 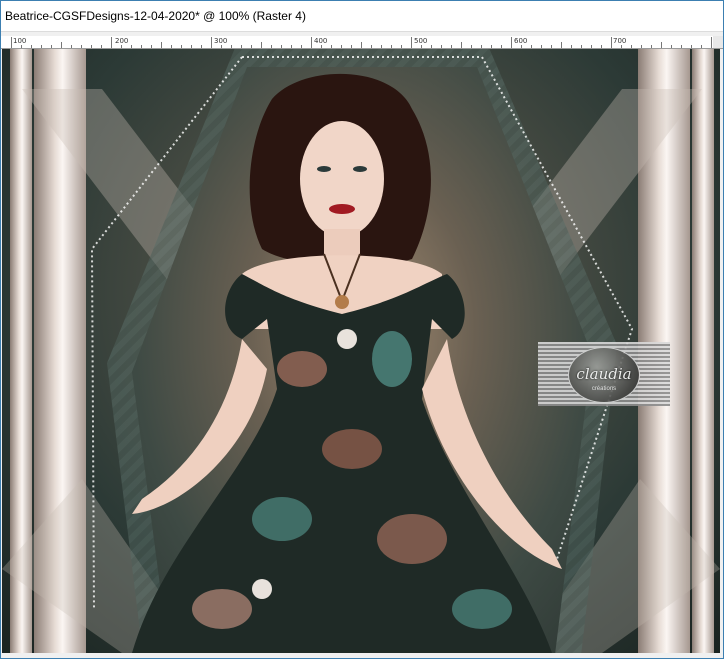 What do you see at coordinates (421, 41) in the screenshot?
I see `ruler-label-500: 500` at bounding box center [421, 41].